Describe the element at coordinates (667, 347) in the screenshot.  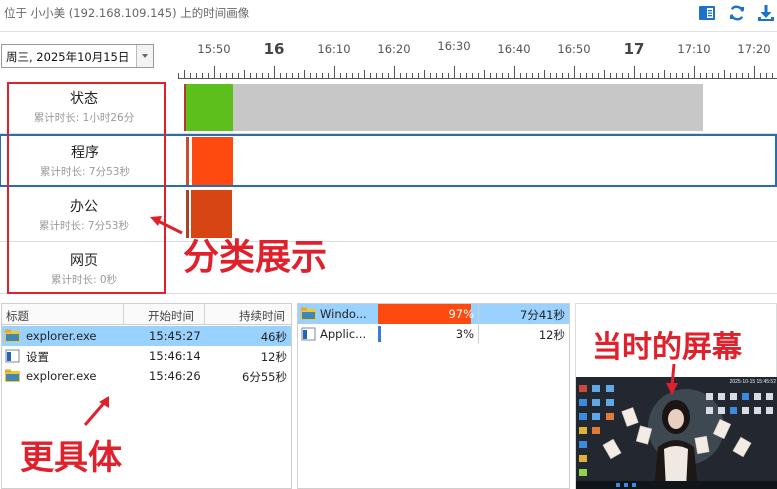
I see `annotation-screen: 当时的屏幕` at that location.